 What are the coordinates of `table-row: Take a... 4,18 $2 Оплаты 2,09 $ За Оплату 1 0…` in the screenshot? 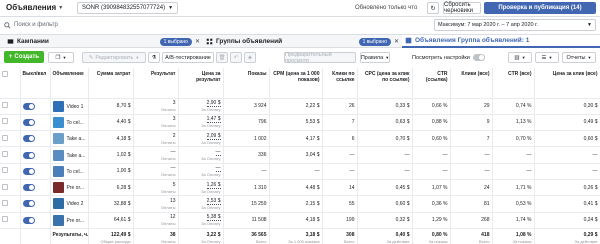 It's located at (300, 139).